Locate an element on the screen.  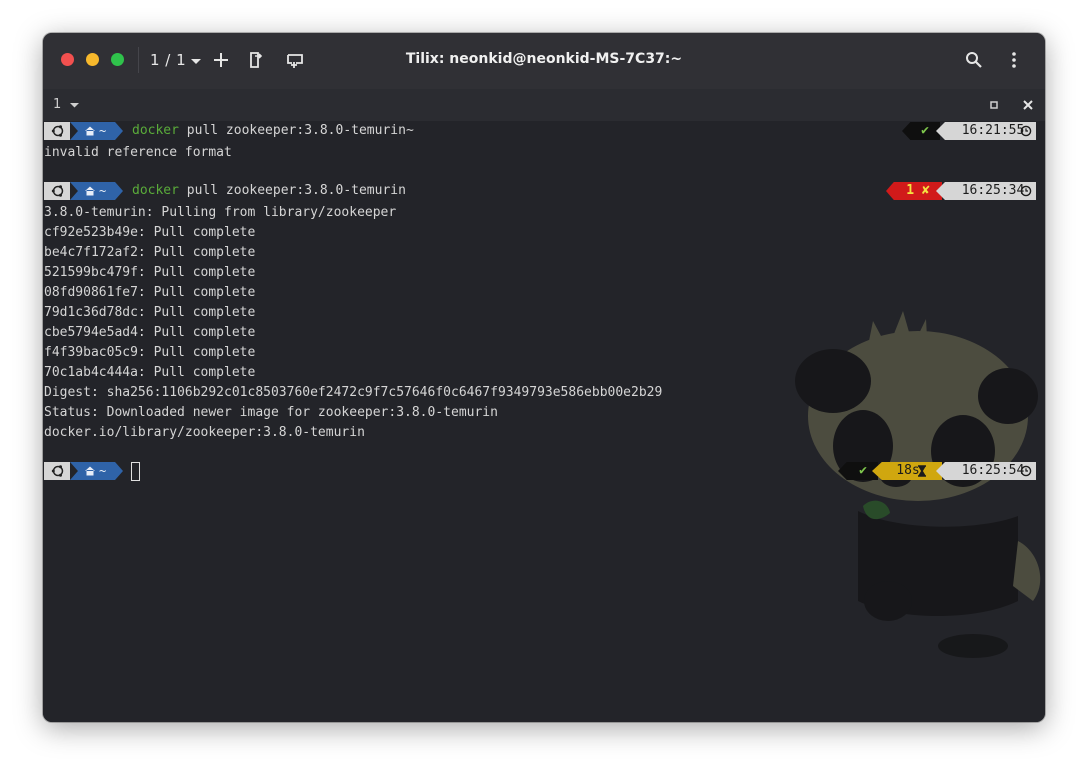
terminal-tab-bar: 1 is located at coordinates (544, 105).